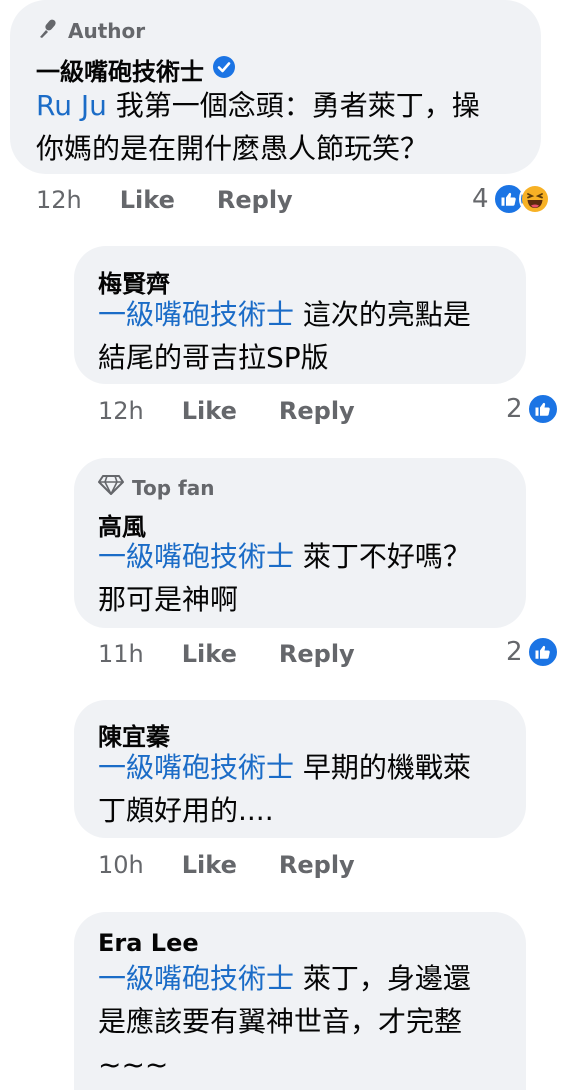  What do you see at coordinates (173, 487) in the screenshot?
I see `badge-label: Top fan` at bounding box center [173, 487].